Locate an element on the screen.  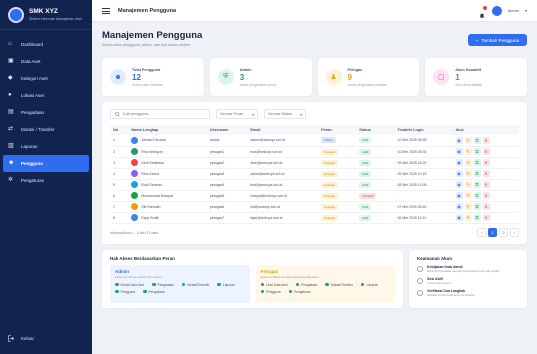
logout-button: Keluar is located at coordinates (21, 338).